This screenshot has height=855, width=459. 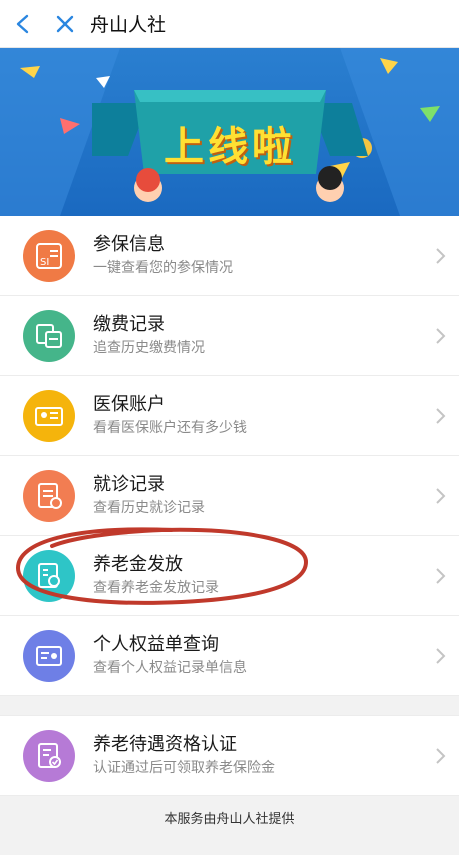 What do you see at coordinates (149, 507) in the screenshot?
I see `menu-item-subtitle: 查看历史就诊记录` at bounding box center [149, 507].